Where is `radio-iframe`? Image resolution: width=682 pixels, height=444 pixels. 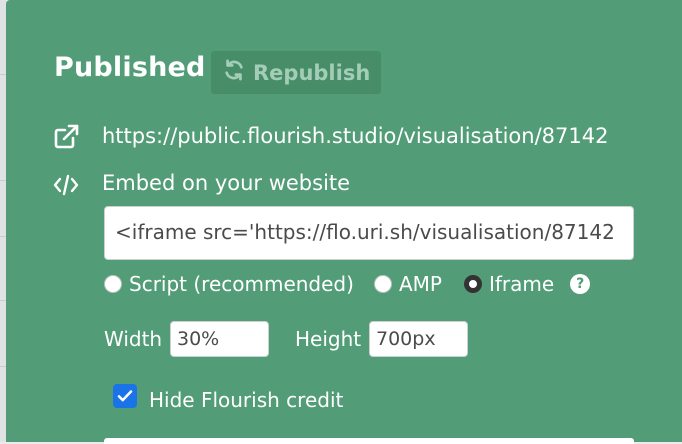 radio-iframe is located at coordinates (472, 284).